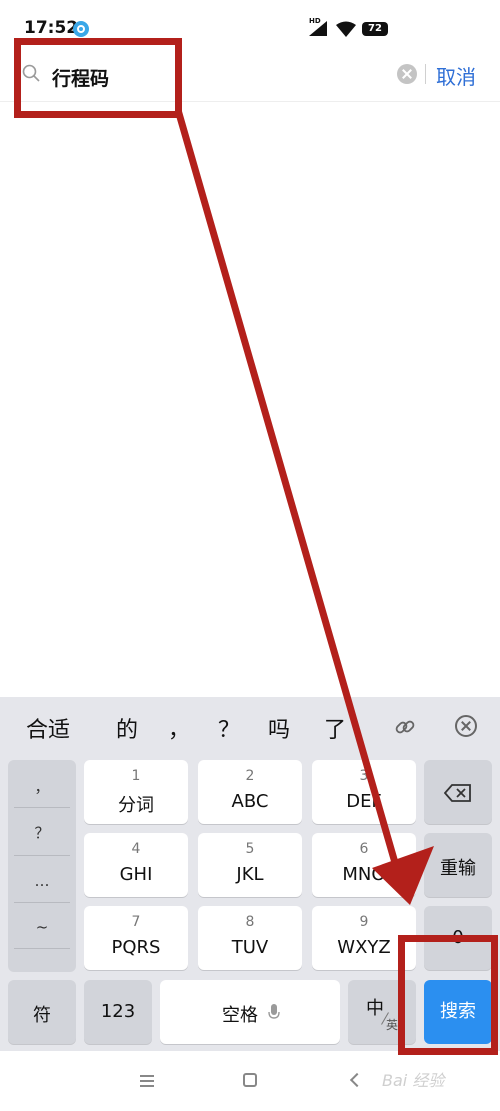 The height and width of the screenshot is (1111, 500). What do you see at coordinates (136, 874) in the screenshot?
I see `key-letters: GHI` at bounding box center [136, 874].